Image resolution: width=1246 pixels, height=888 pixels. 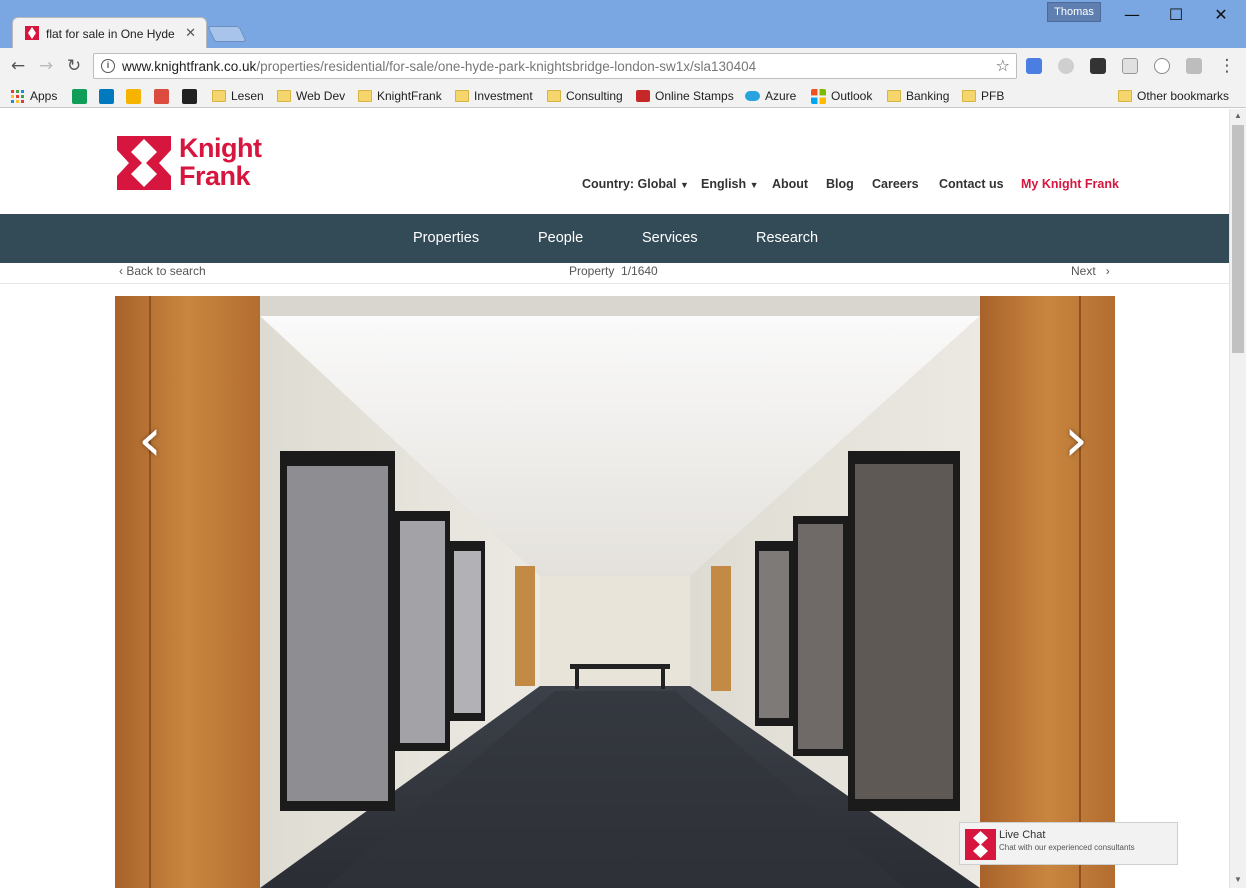 I want to click on minimize-button: —, so click(x=1132, y=15).